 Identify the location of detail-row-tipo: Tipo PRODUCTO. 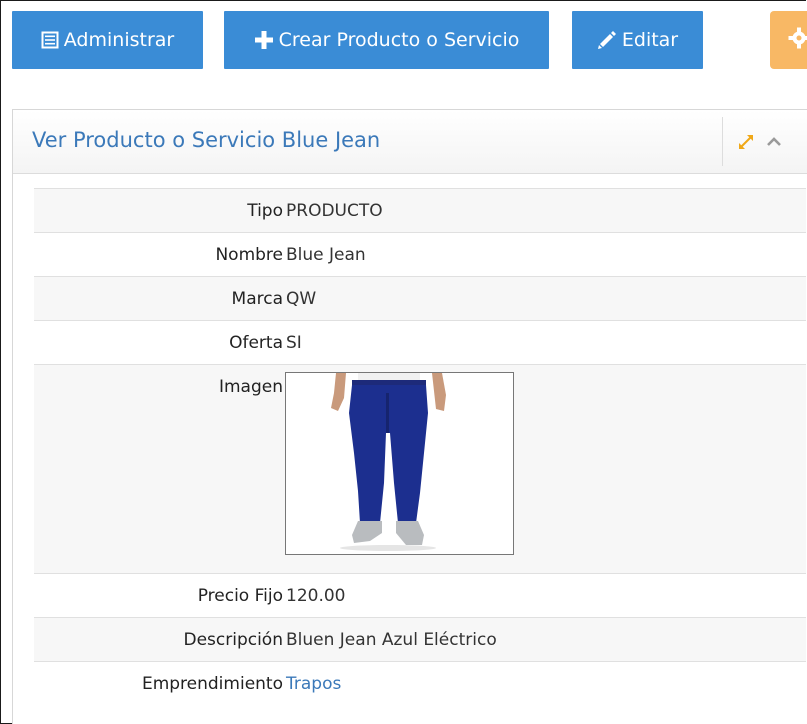
(420, 210).